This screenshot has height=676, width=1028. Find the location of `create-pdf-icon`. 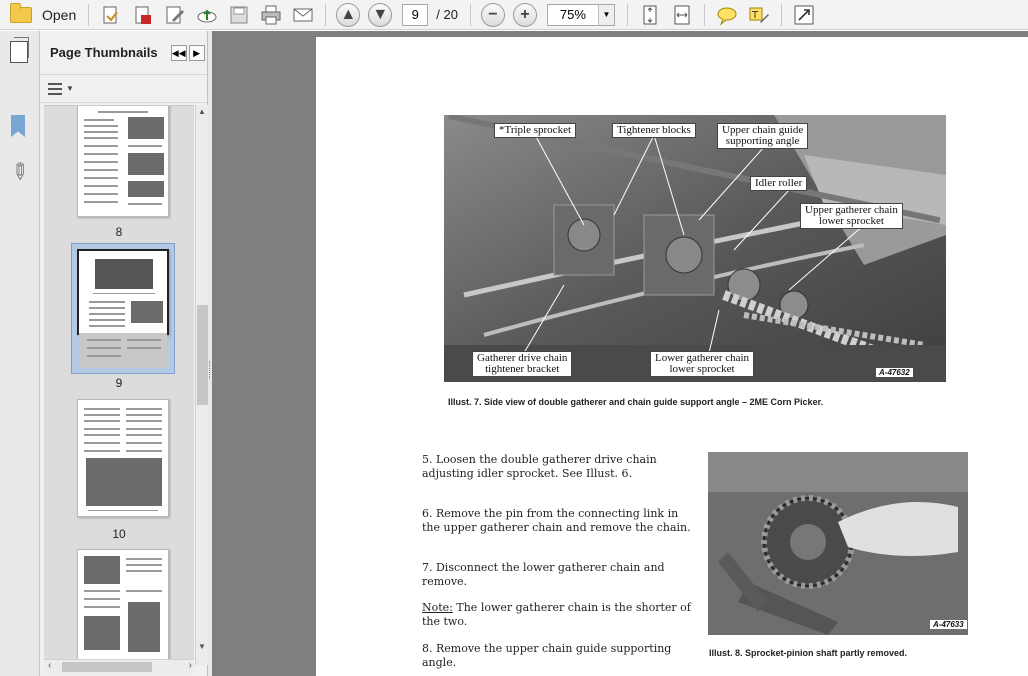

create-pdf-icon is located at coordinates (111, 14).